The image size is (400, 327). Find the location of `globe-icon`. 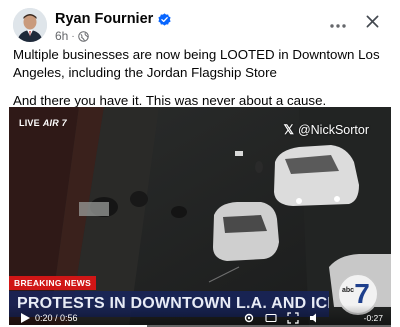

globe-icon is located at coordinates (83, 36).